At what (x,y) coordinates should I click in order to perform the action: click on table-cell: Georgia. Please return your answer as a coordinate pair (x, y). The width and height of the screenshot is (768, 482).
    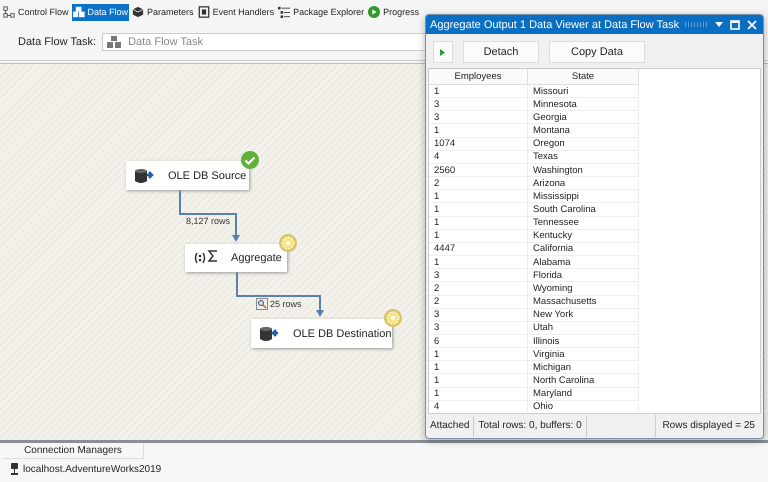
    Looking at the image, I should click on (583, 117).